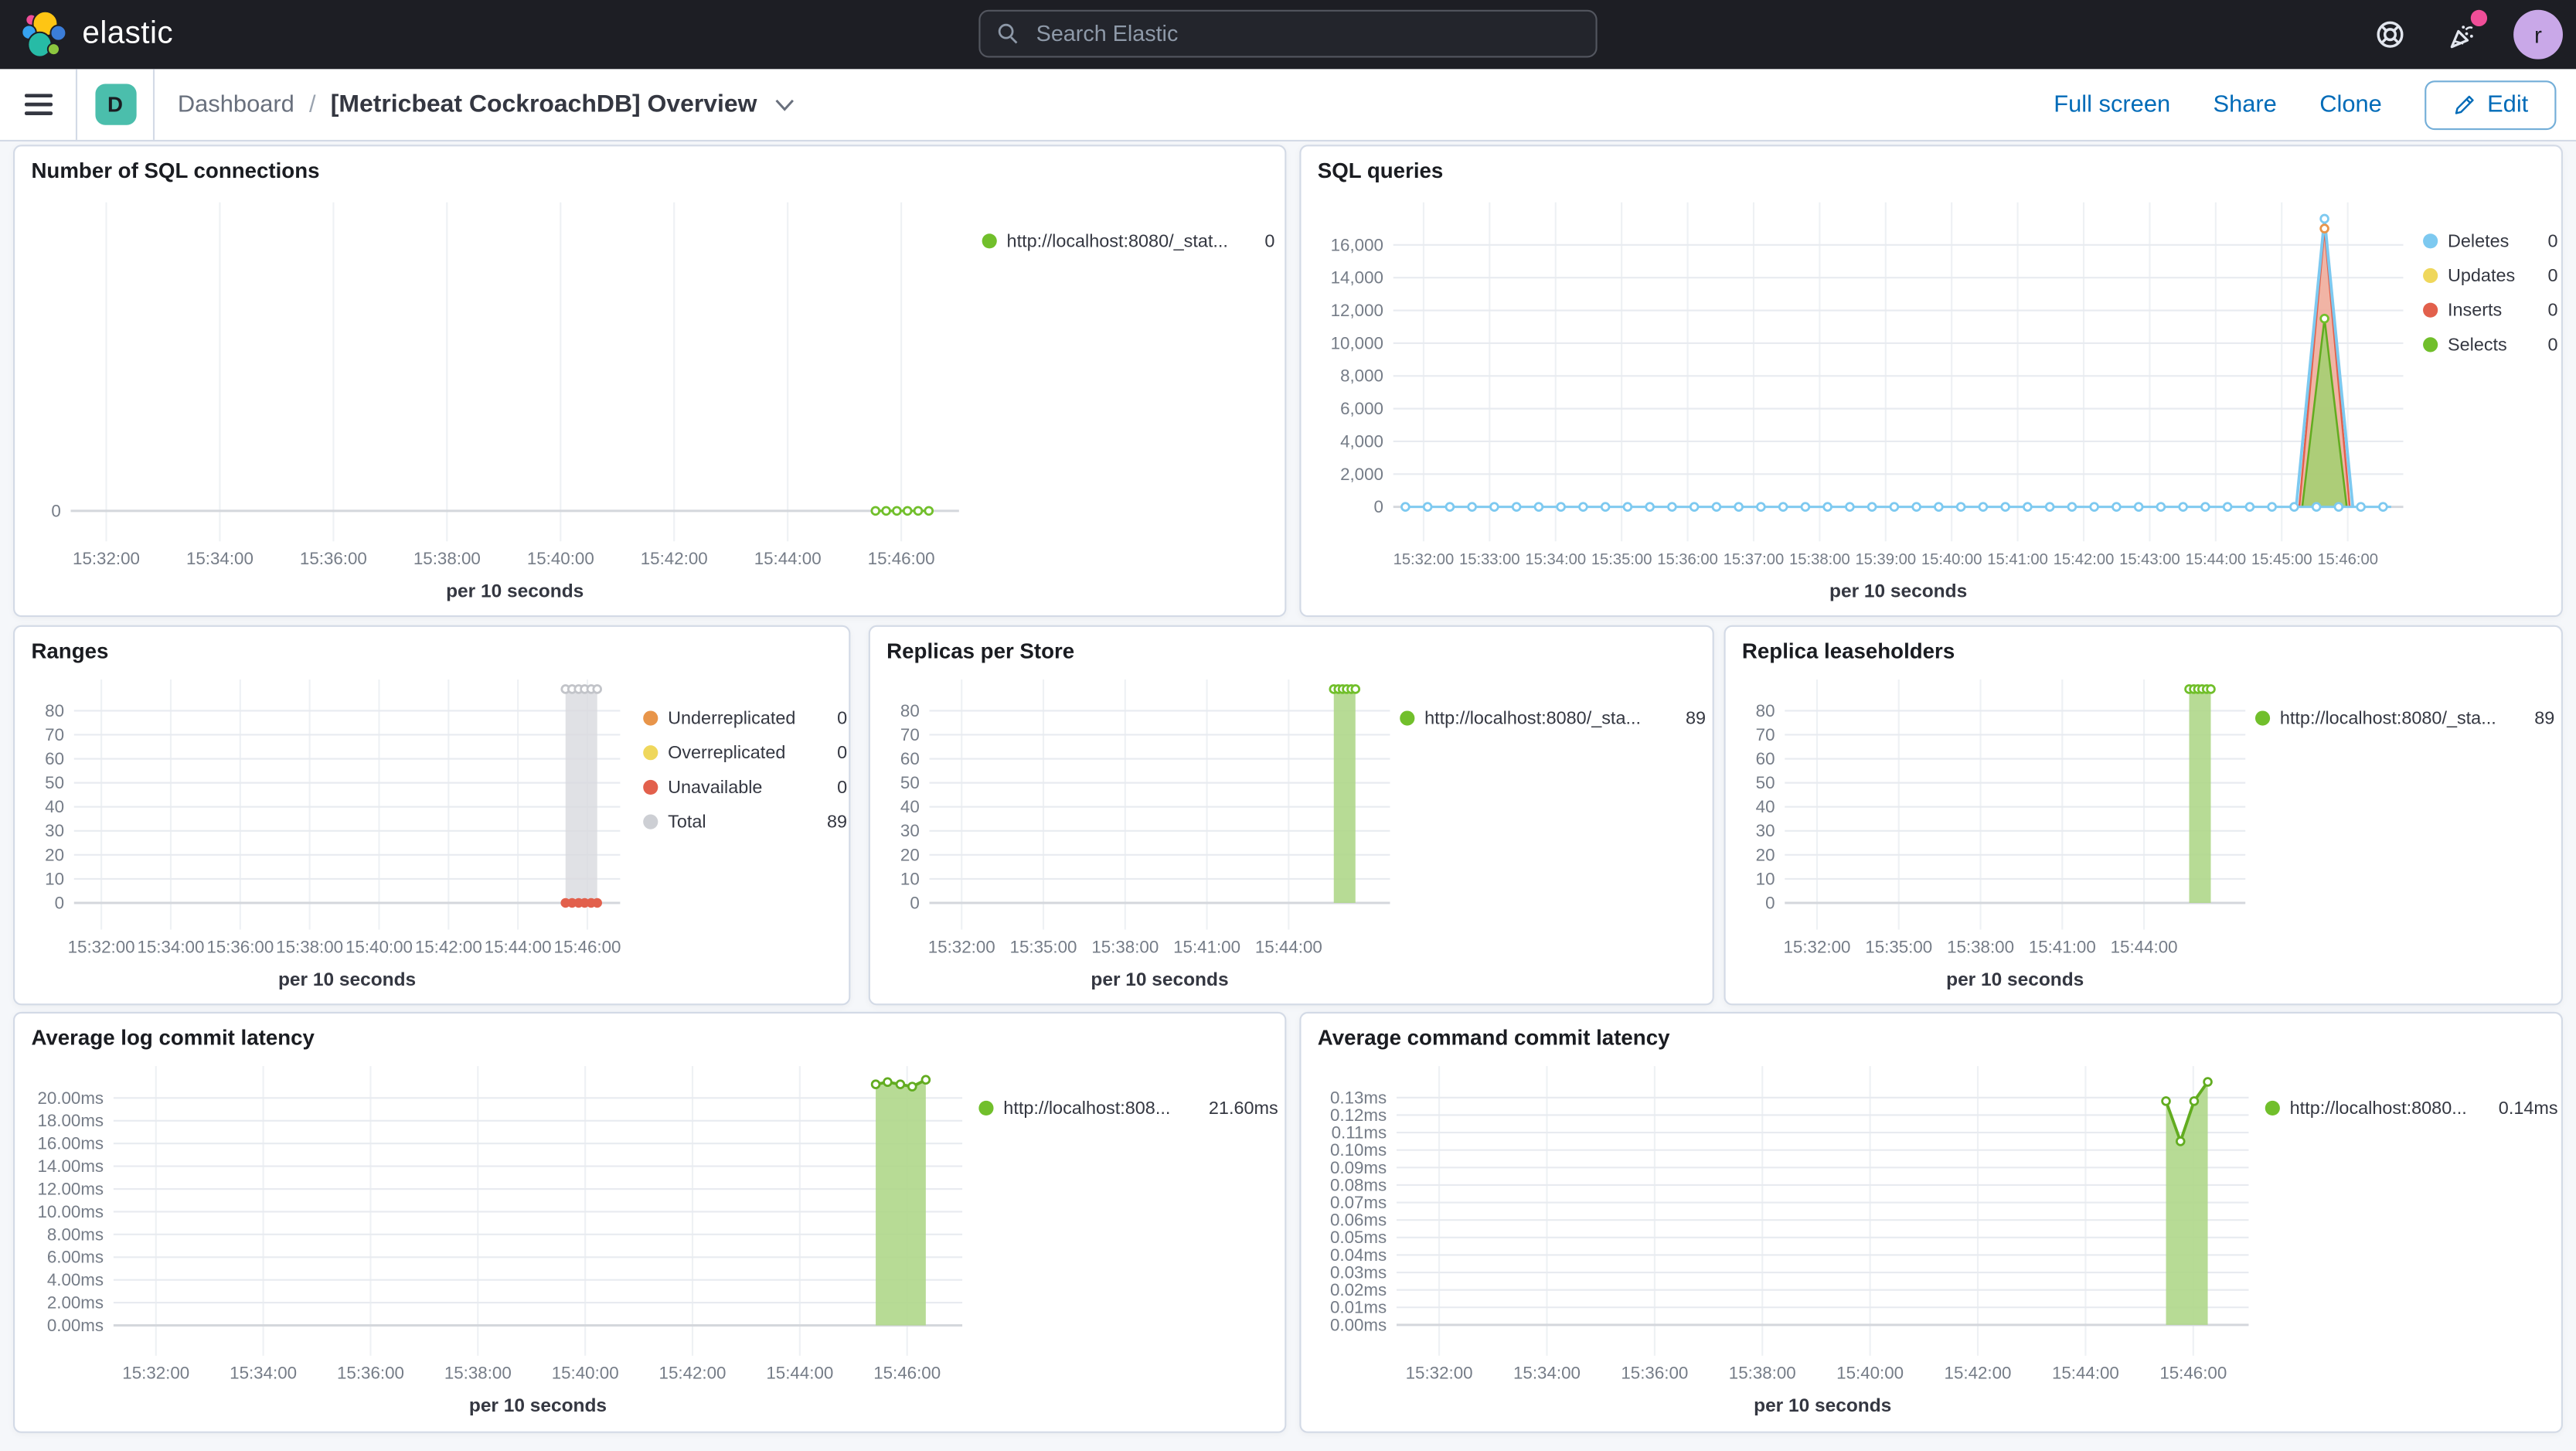 The image size is (2576, 1451). I want to click on svg-text: 15:35:00, so click(1043, 947).